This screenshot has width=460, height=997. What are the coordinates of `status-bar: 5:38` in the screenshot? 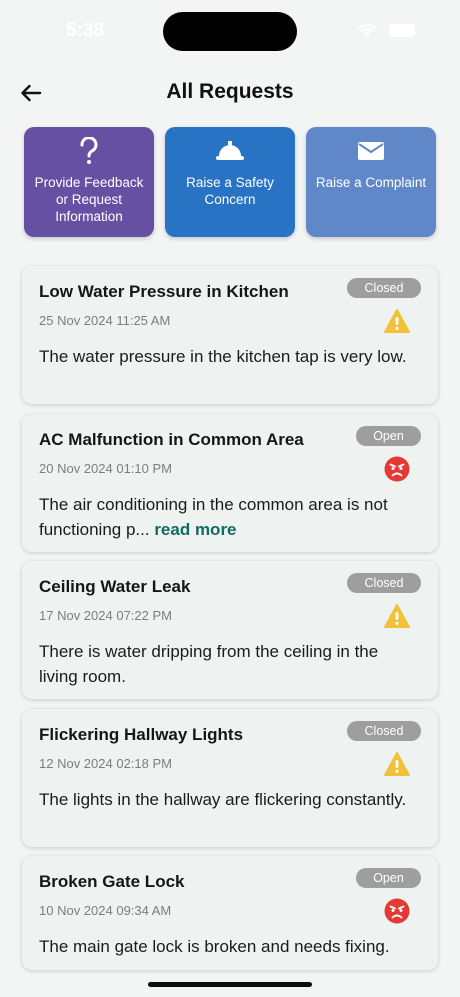 It's located at (230, 30).